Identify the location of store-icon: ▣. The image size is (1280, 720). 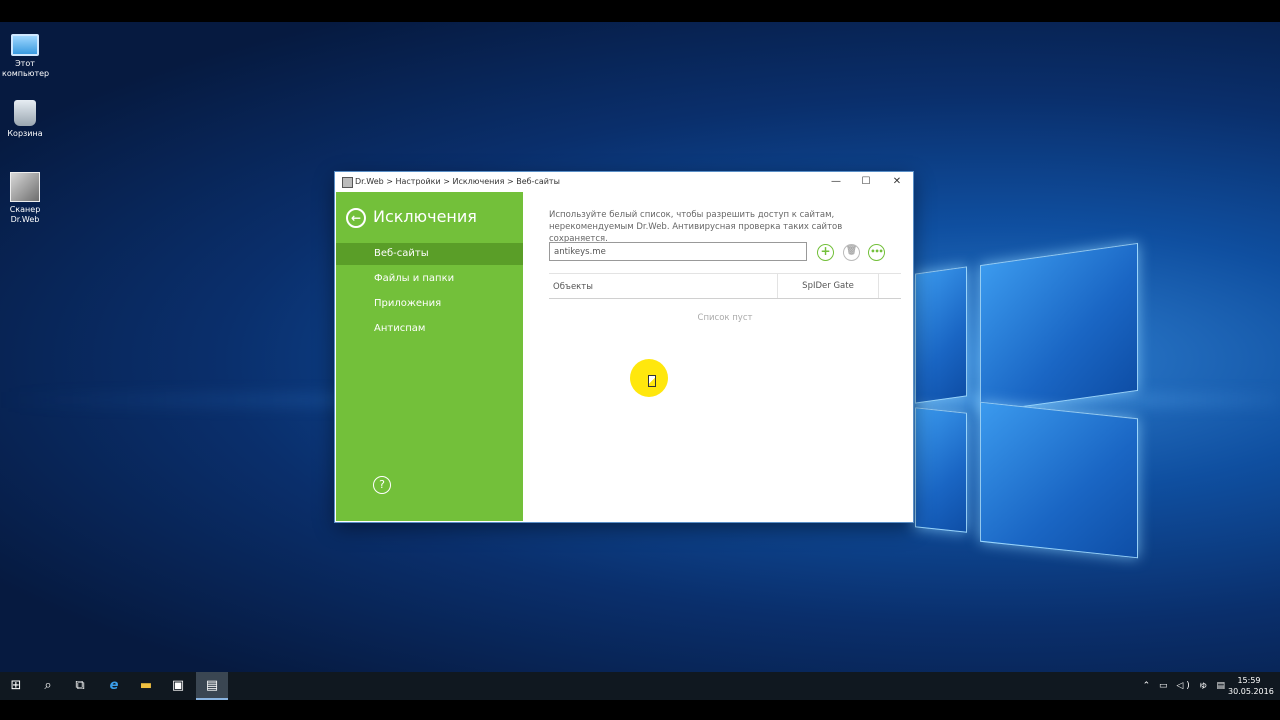
(178, 686).